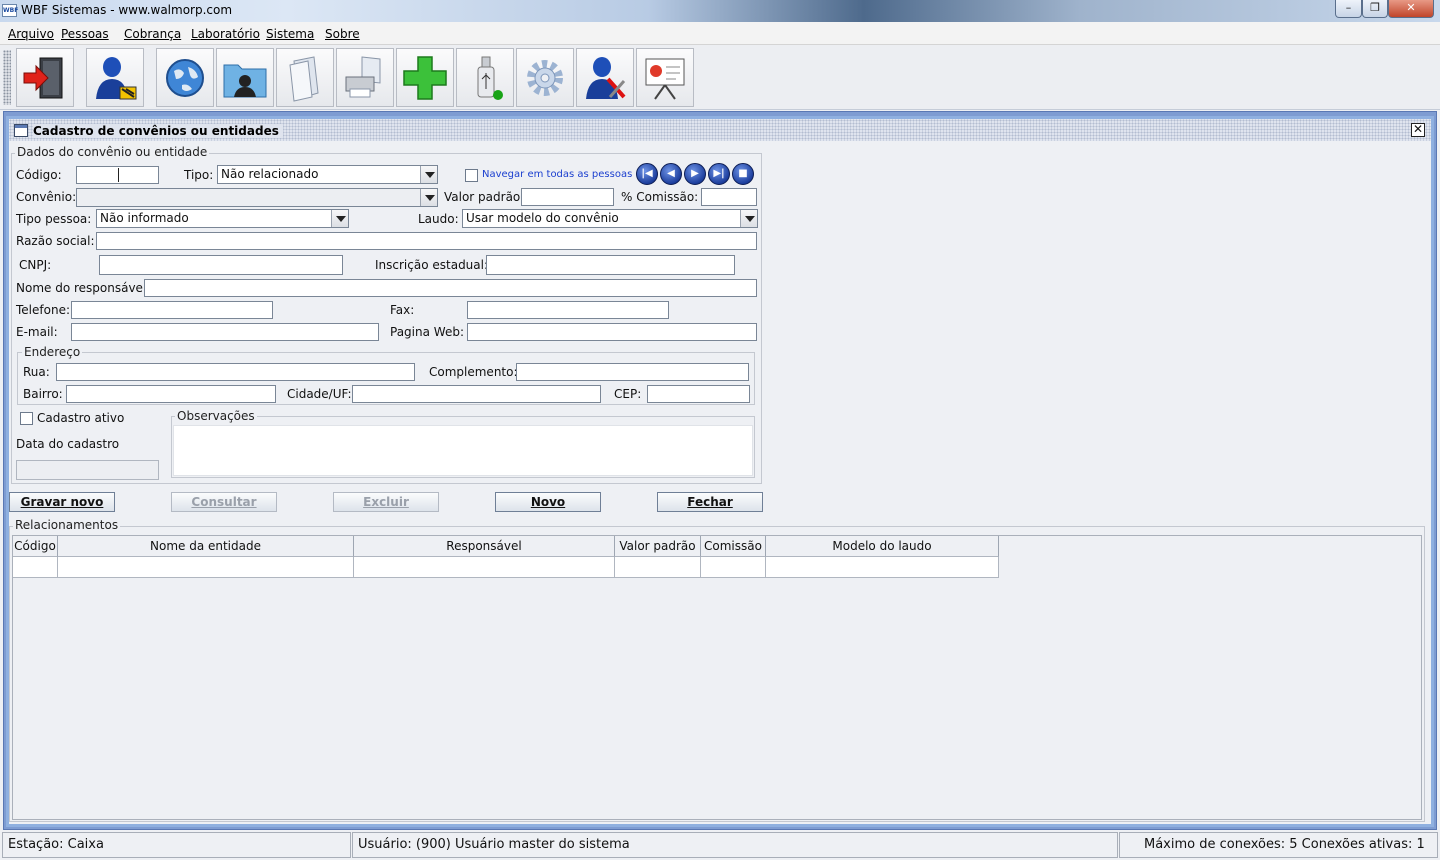 Image resolution: width=1440 pixels, height=860 pixels. What do you see at coordinates (1411, 9) in the screenshot?
I see `close-window-button: ✕` at bounding box center [1411, 9].